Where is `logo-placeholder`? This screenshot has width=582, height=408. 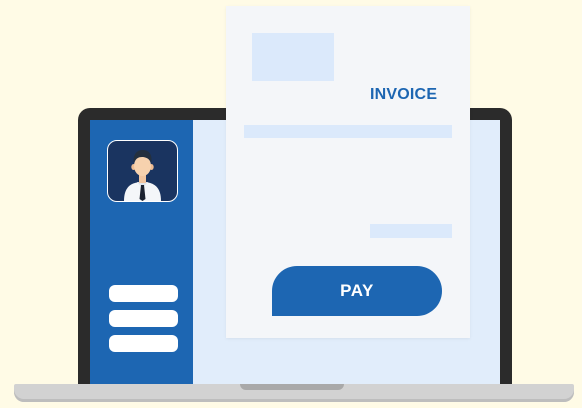
logo-placeholder is located at coordinates (293, 57).